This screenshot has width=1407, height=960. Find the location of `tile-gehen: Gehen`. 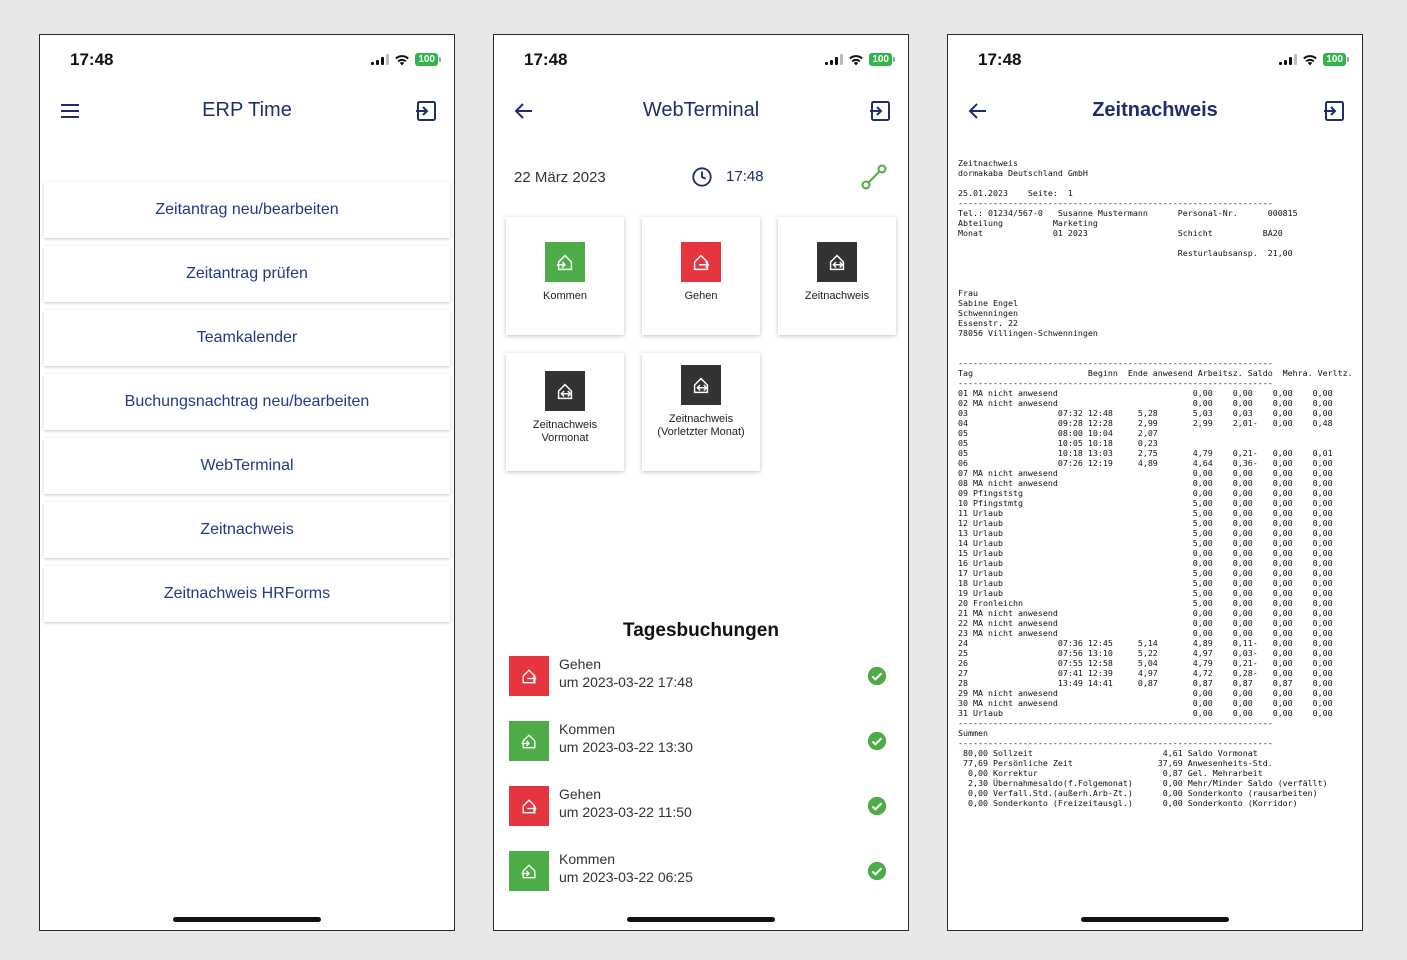

tile-gehen: Gehen is located at coordinates (701, 276).